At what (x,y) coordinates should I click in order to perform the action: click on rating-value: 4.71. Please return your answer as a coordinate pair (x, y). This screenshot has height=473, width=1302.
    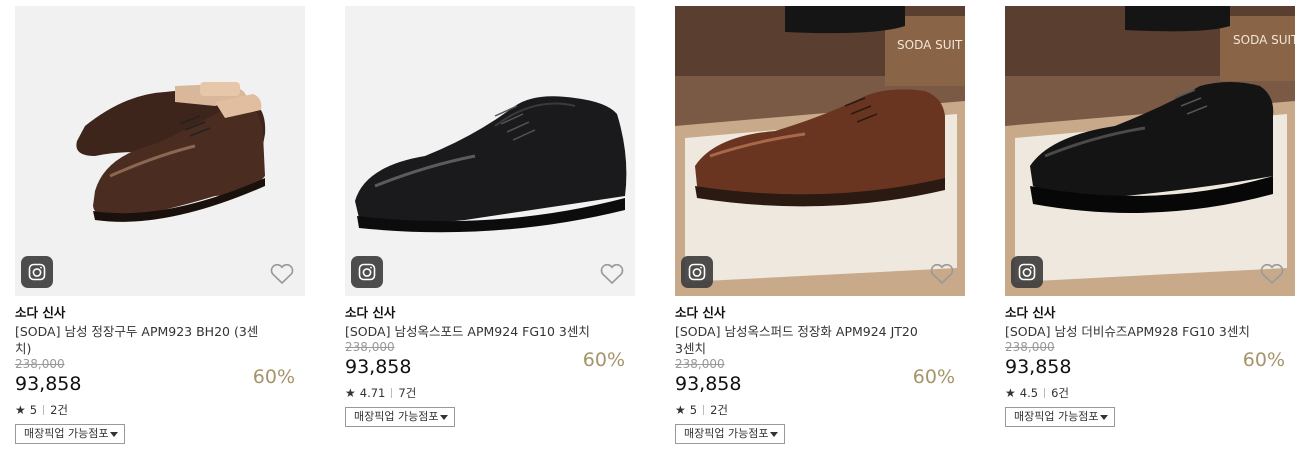
    Looking at the image, I should click on (372, 393).